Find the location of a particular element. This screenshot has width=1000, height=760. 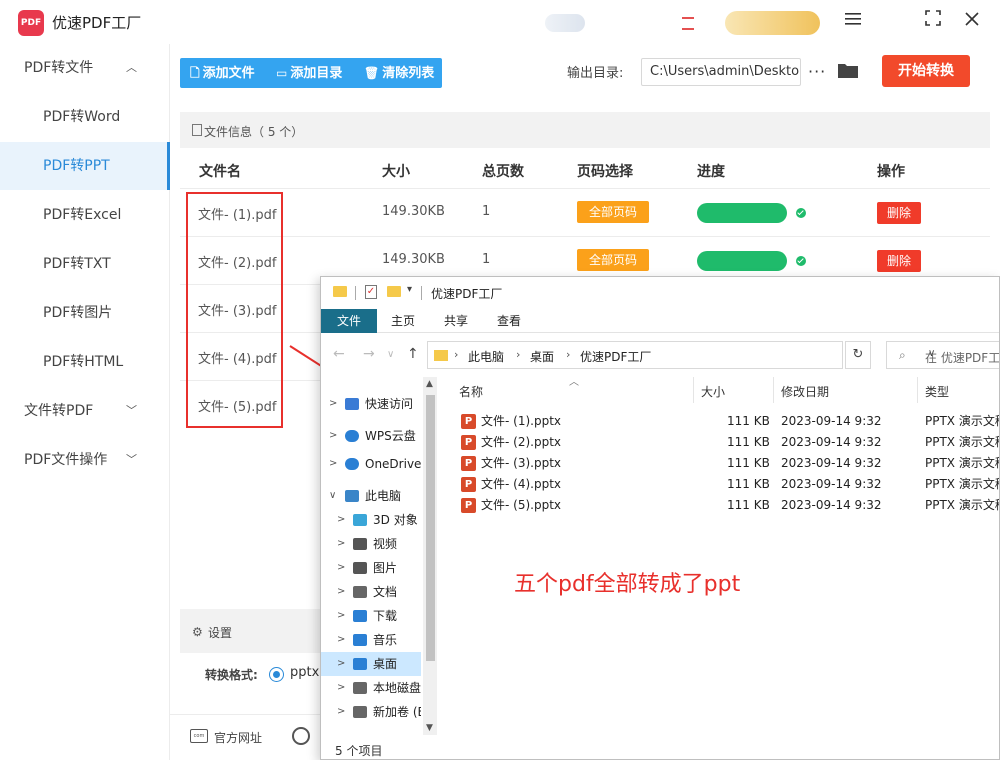

breadcrumb-folder: 优速PDF工厂 is located at coordinates (615, 356).